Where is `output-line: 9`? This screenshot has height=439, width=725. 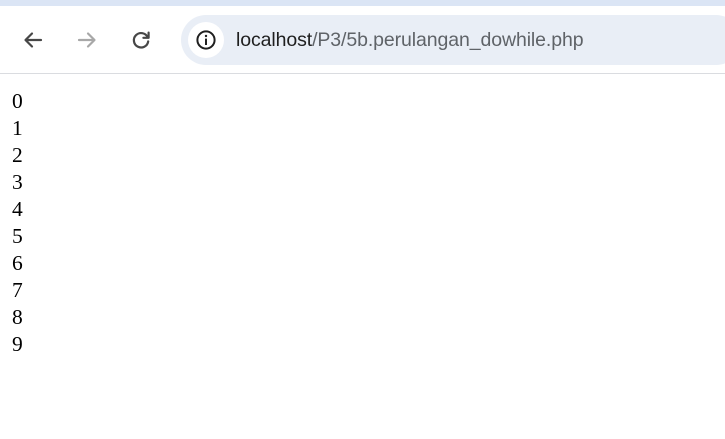 output-line: 9 is located at coordinates (17, 344).